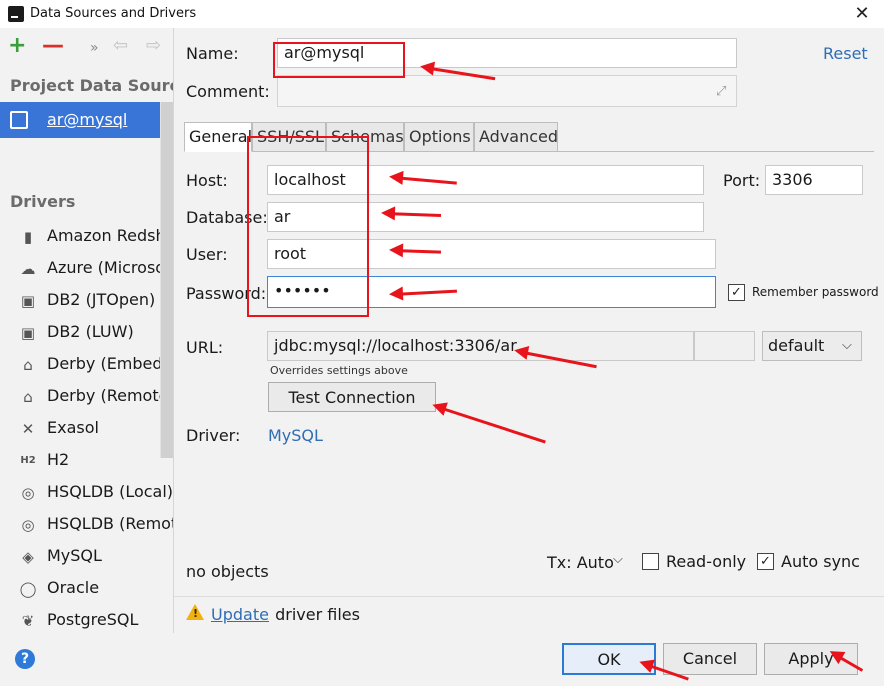  Describe the element at coordinates (814, 180) in the screenshot. I see `port-input: 3306` at that location.